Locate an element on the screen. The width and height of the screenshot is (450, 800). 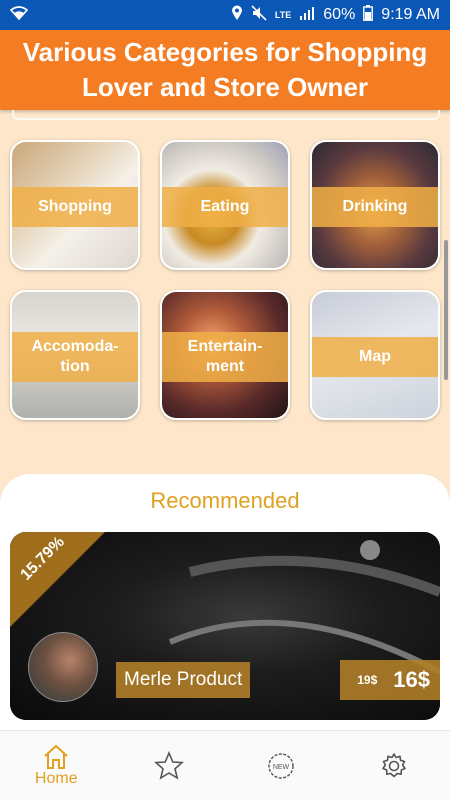
category-label: Shopping is located at coordinates (75, 207).